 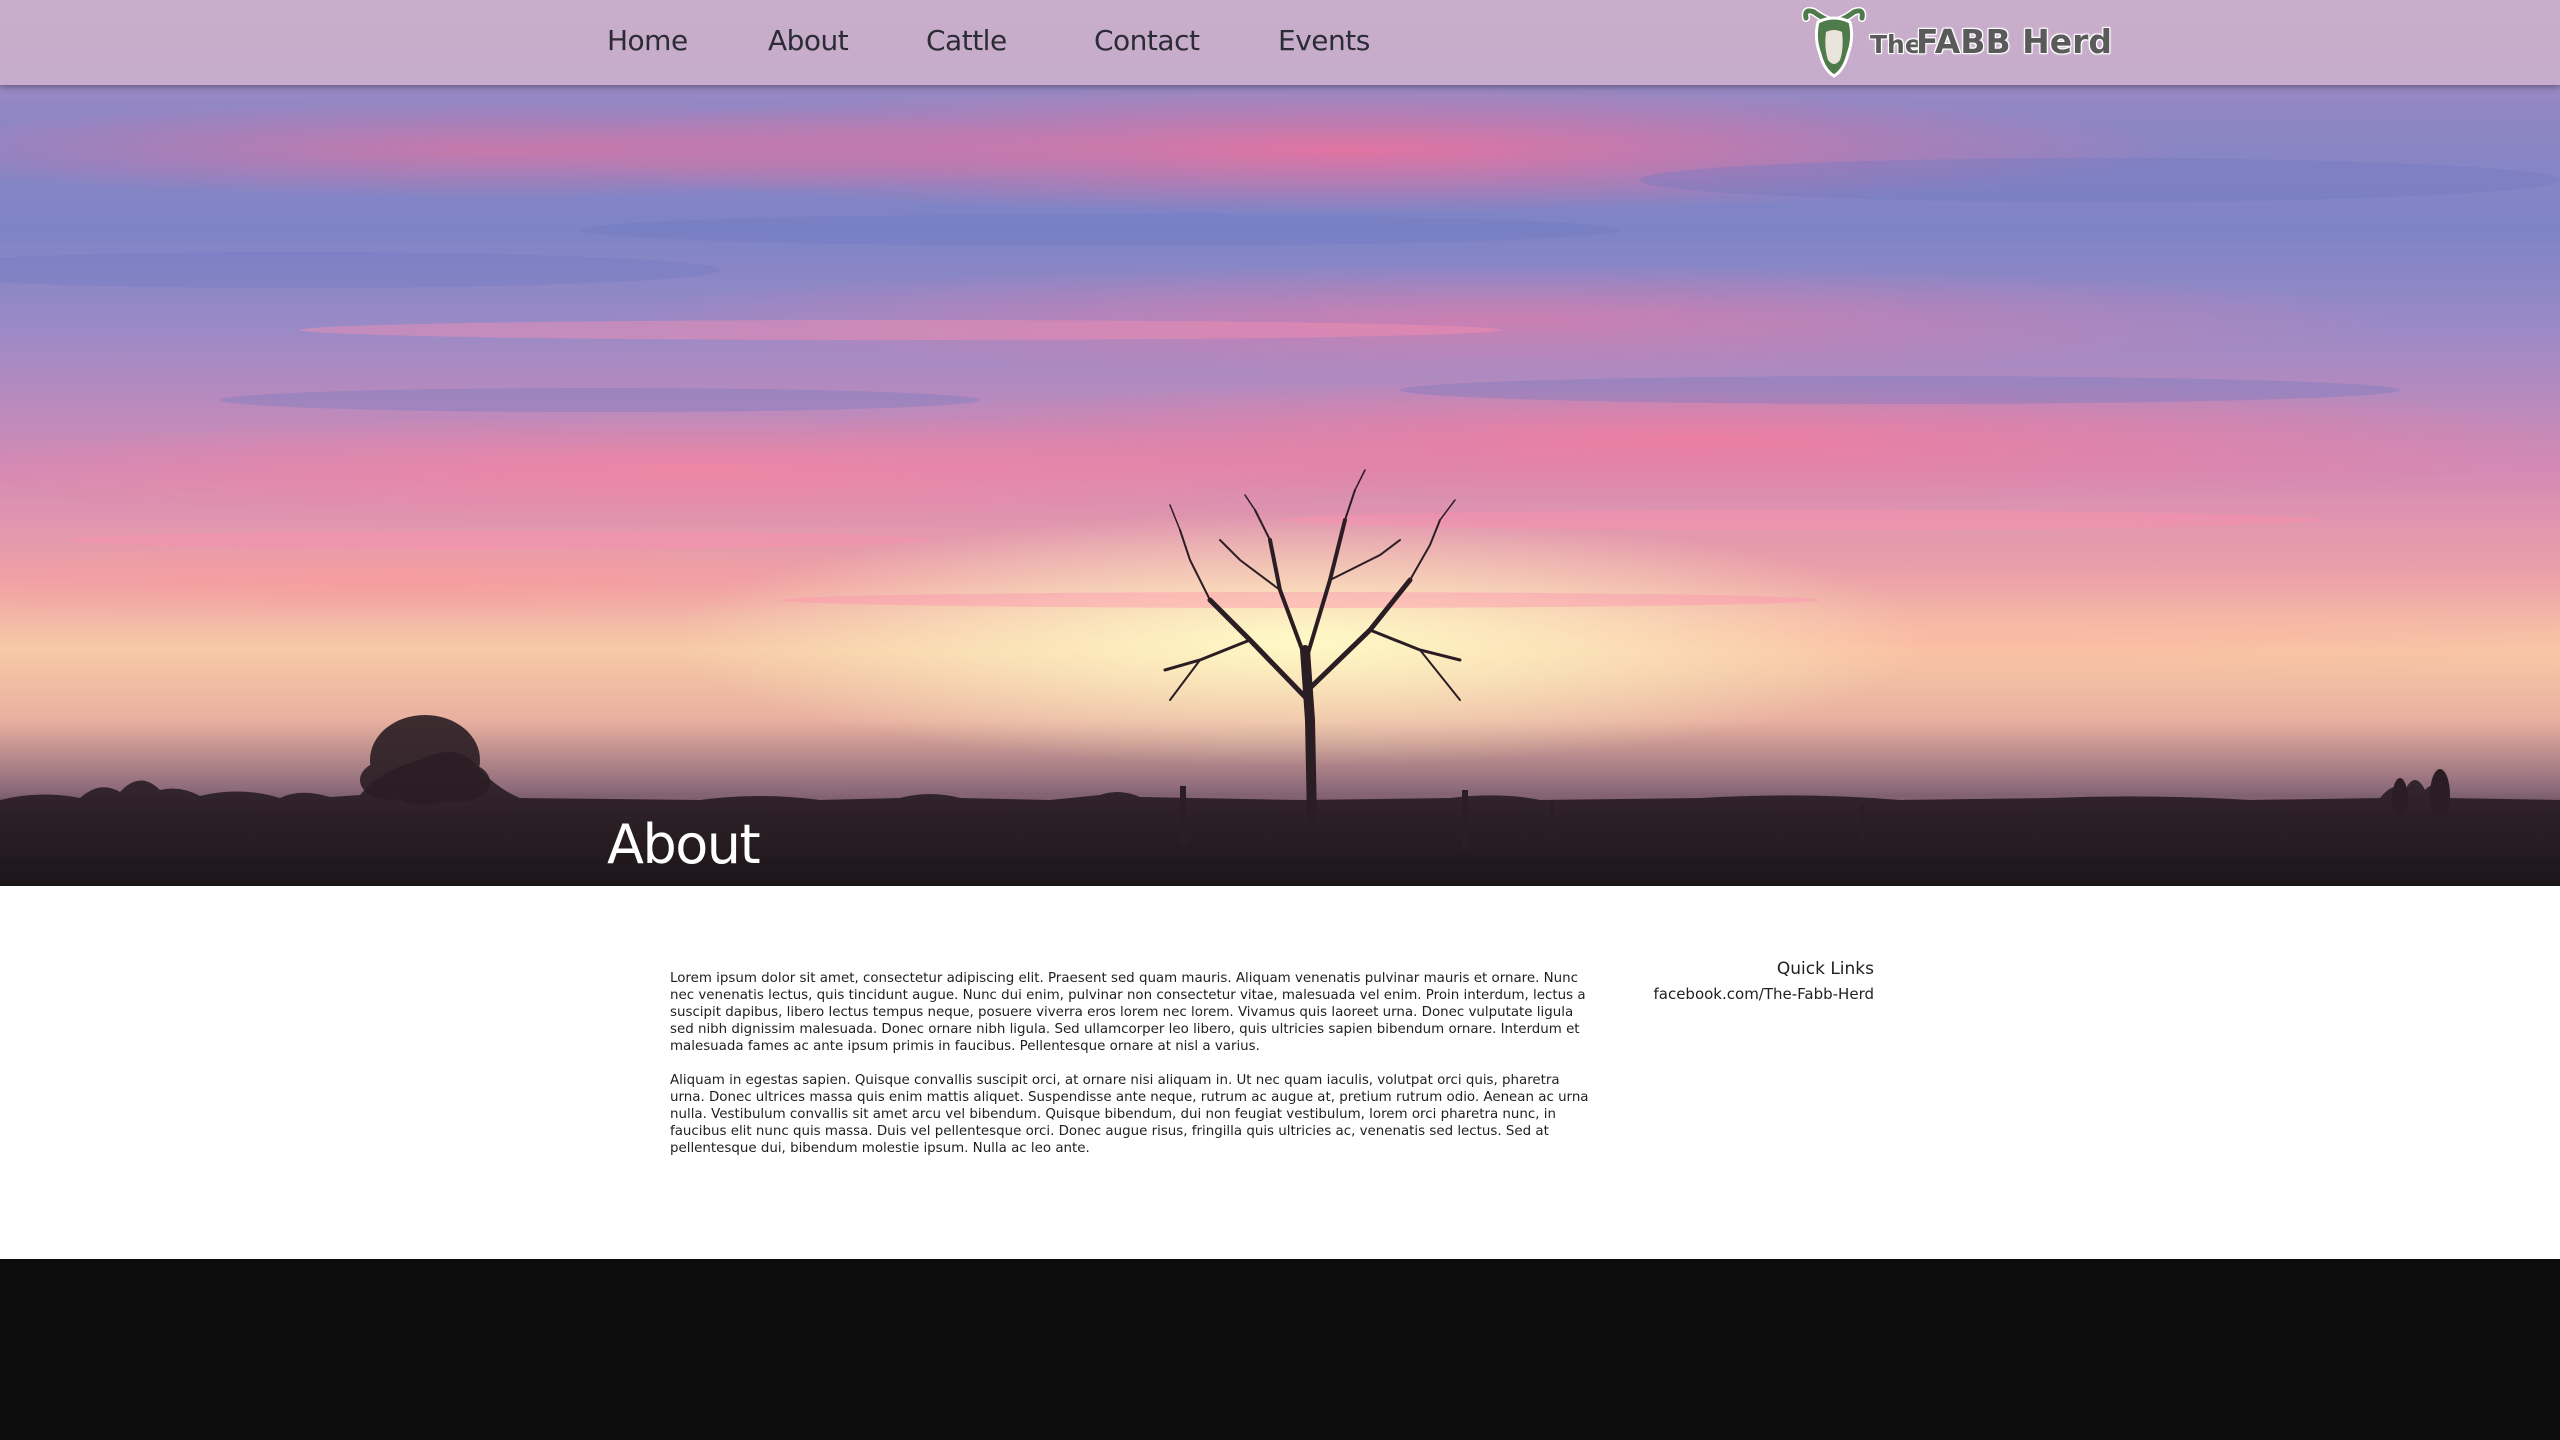 I want to click on quick-links-title: Quick Links, so click(x=1825, y=969).